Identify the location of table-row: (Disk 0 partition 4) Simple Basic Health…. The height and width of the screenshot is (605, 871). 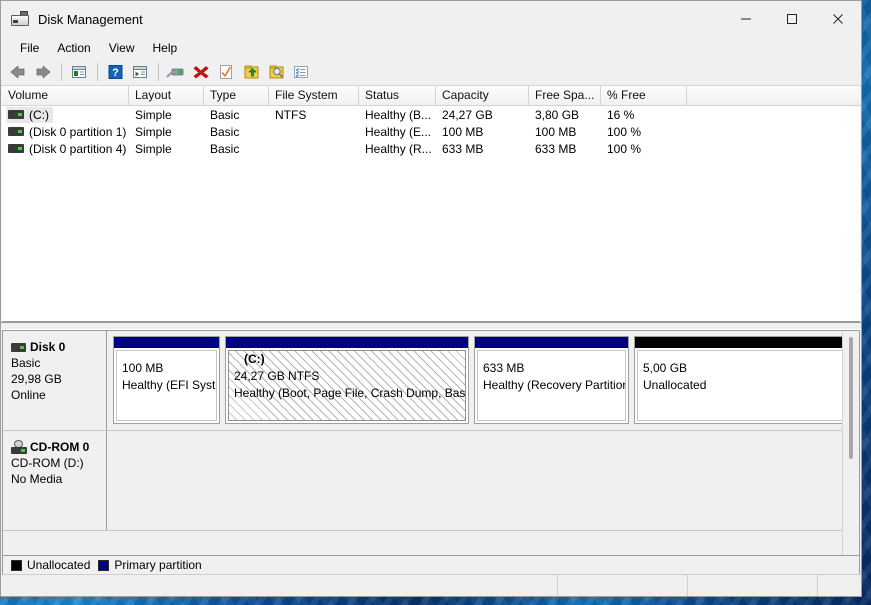
(431, 148).